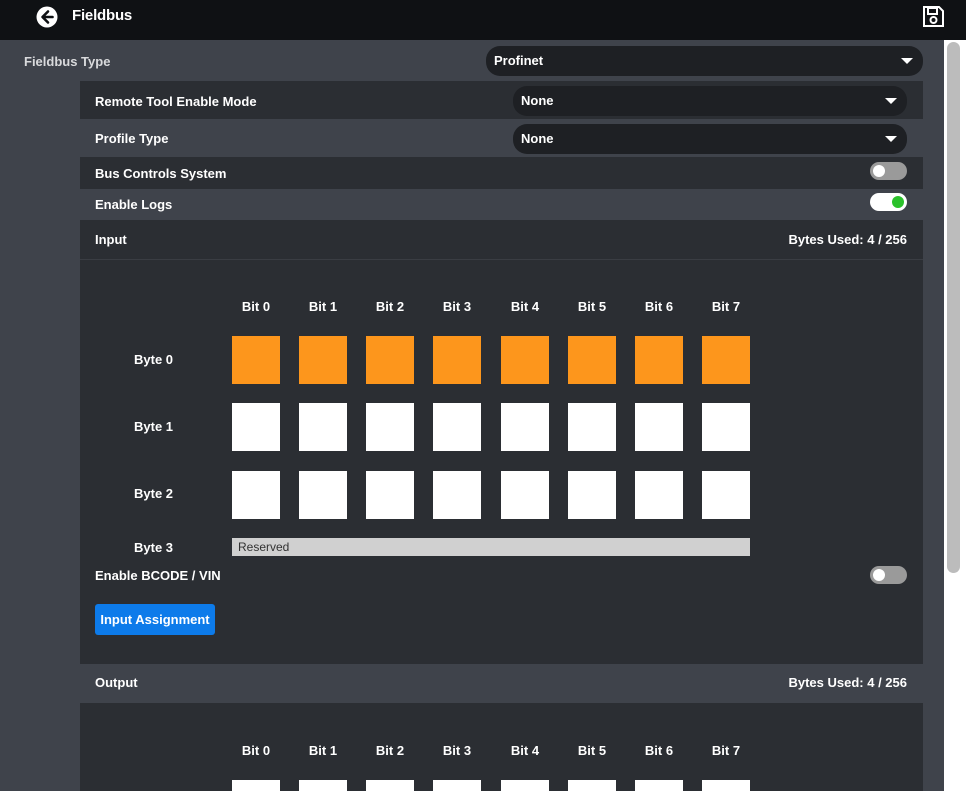 The height and width of the screenshot is (791, 966). What do you see at coordinates (501, 240) in the screenshot?
I see `input-section-header: Input Bytes Used: 4 / 256` at bounding box center [501, 240].